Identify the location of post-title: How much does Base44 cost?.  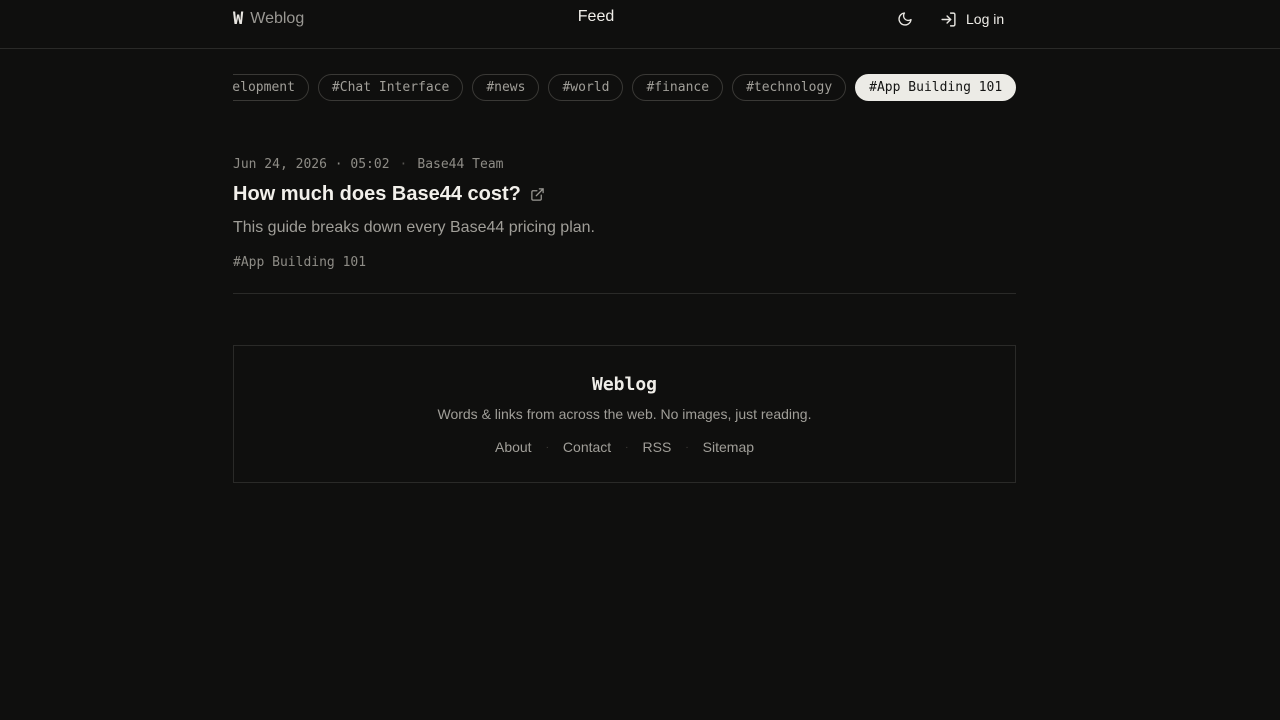
(377, 194).